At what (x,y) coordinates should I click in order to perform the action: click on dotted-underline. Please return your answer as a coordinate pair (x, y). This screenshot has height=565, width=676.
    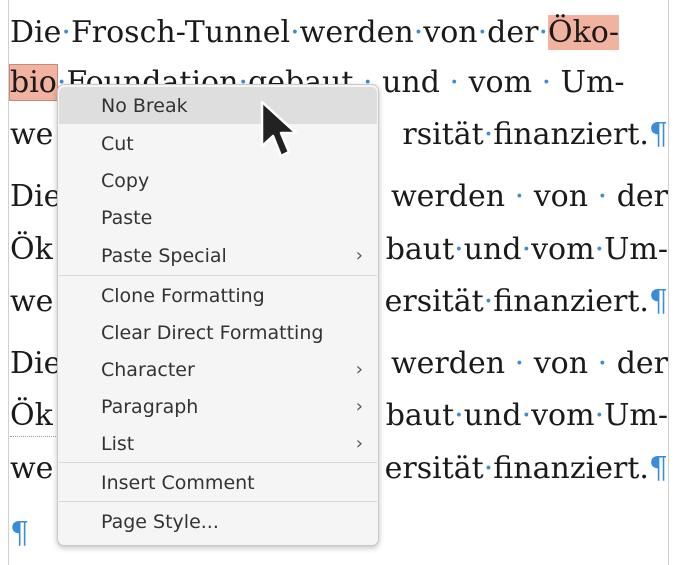
    Looking at the image, I should click on (35, 436).